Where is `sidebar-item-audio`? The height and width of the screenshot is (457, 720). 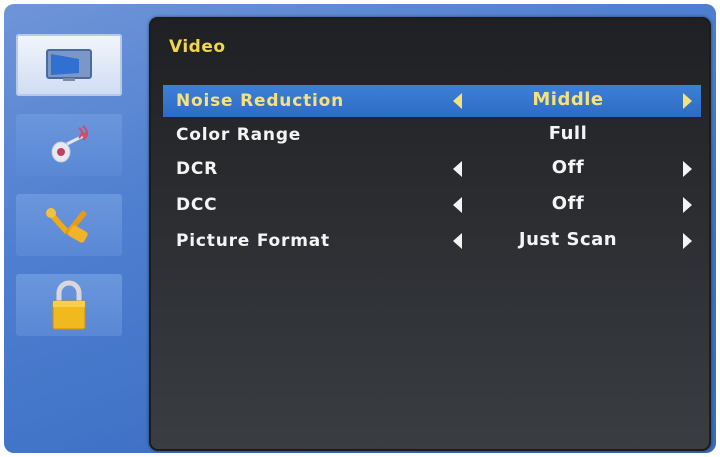
sidebar-item-audio is located at coordinates (69, 145).